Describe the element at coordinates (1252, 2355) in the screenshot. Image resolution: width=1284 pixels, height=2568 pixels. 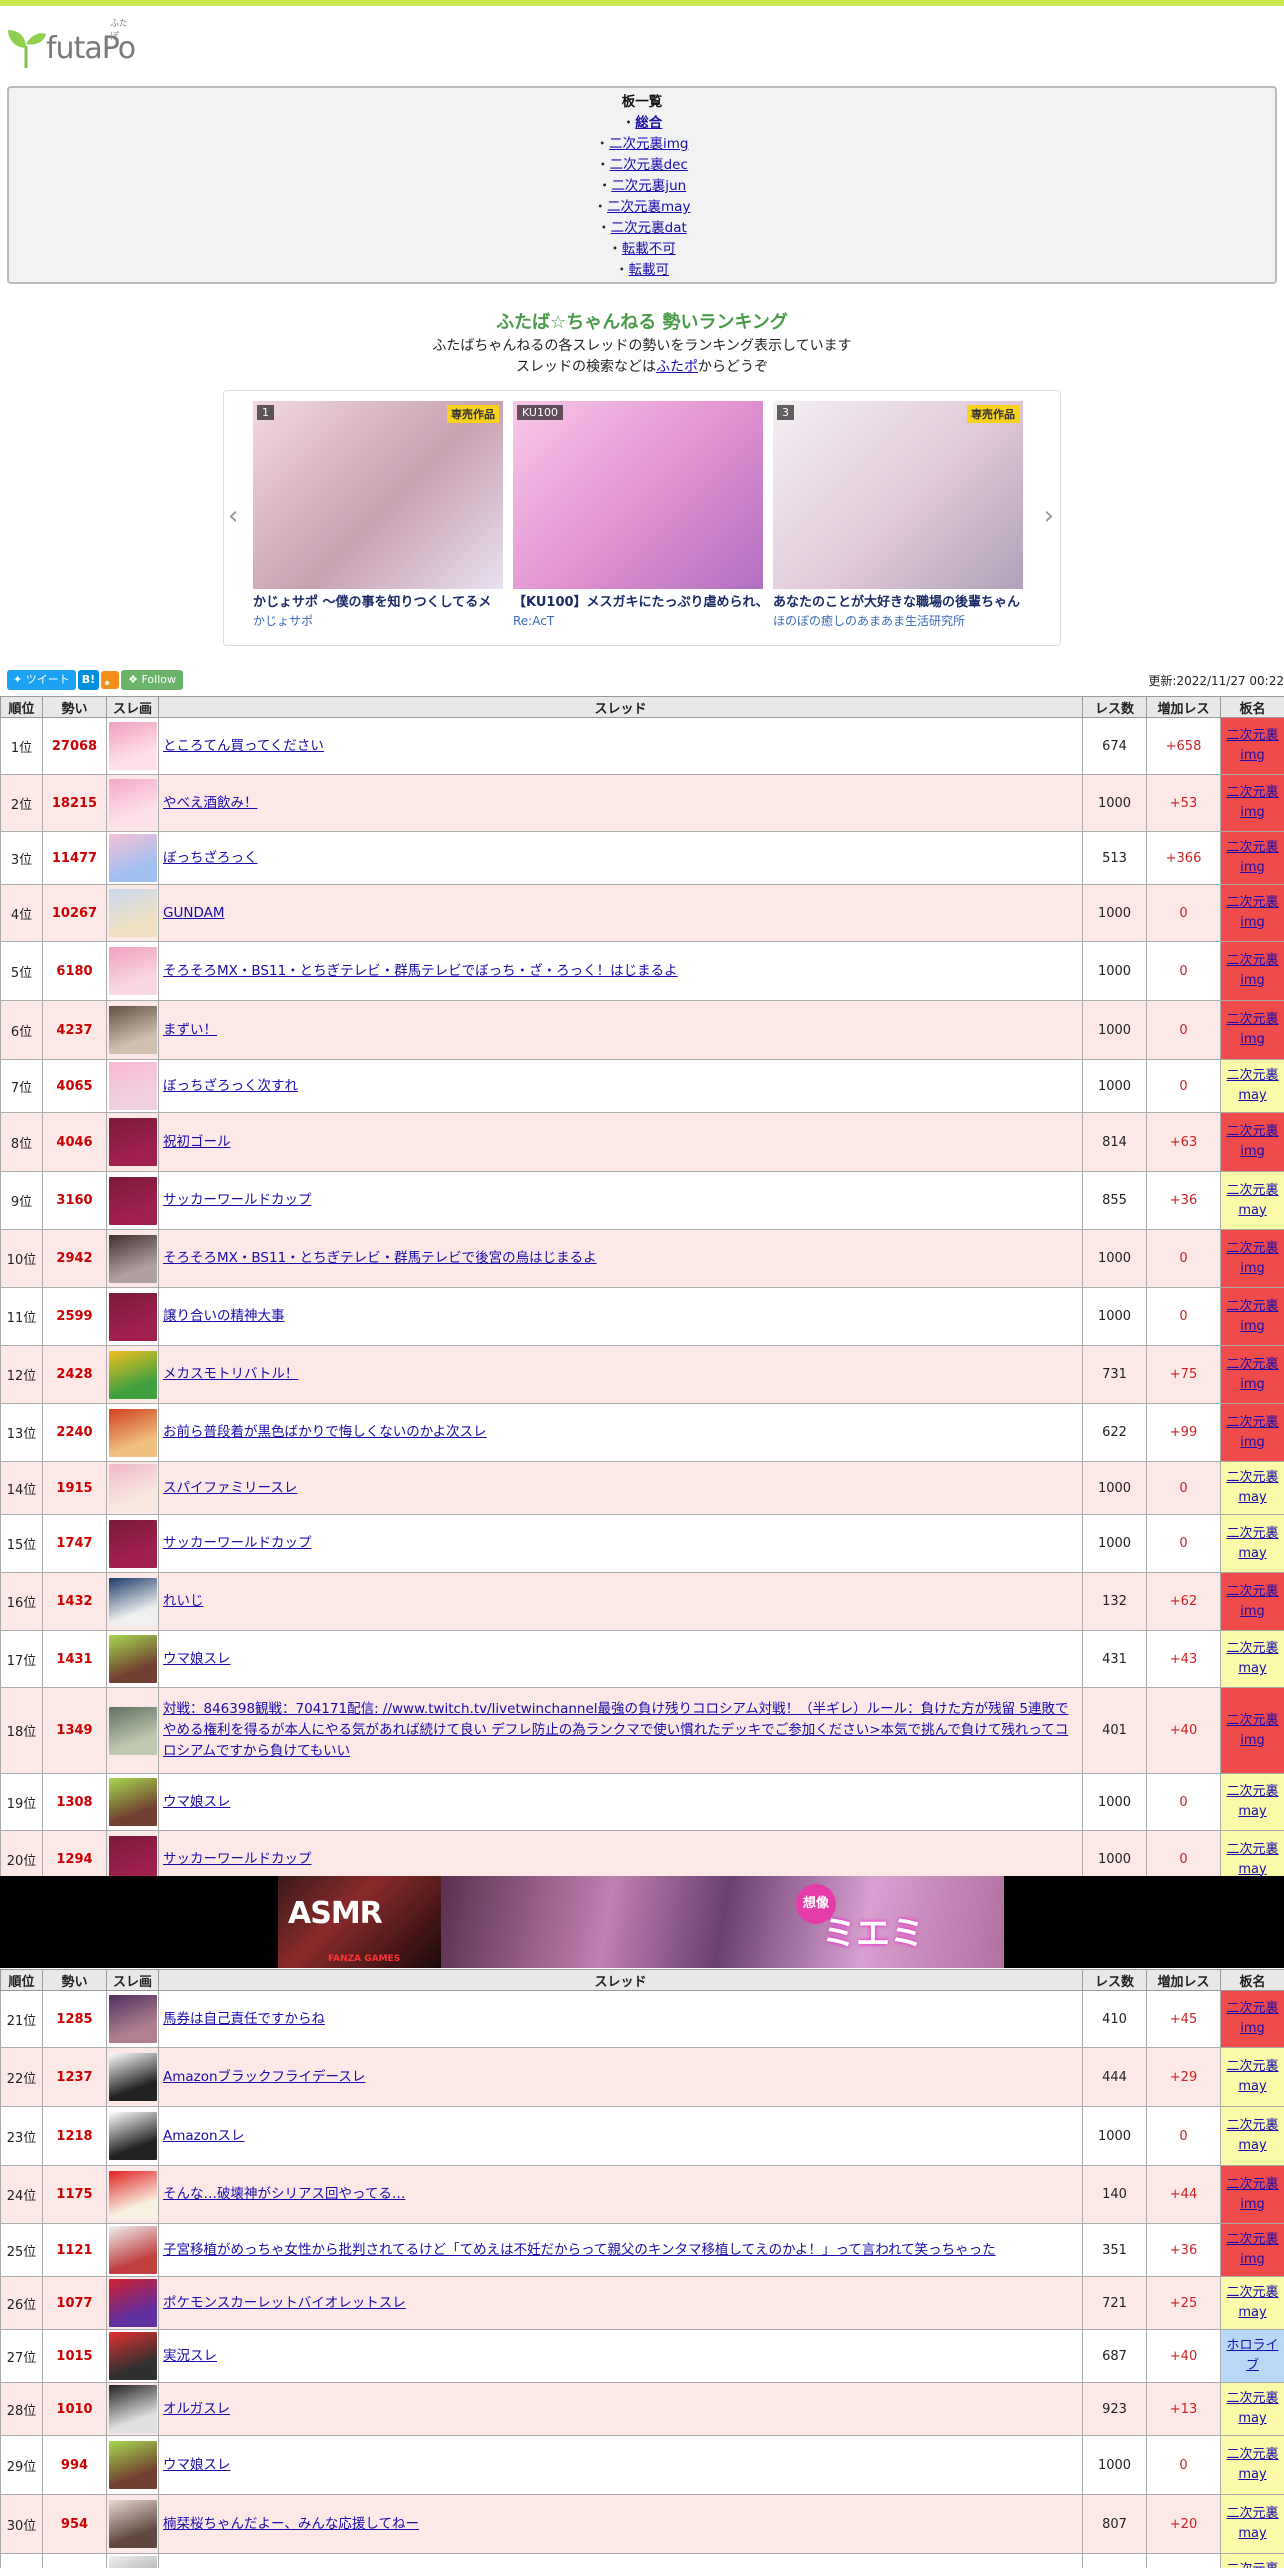
I see `board-name-link: ホロライブ` at that location.